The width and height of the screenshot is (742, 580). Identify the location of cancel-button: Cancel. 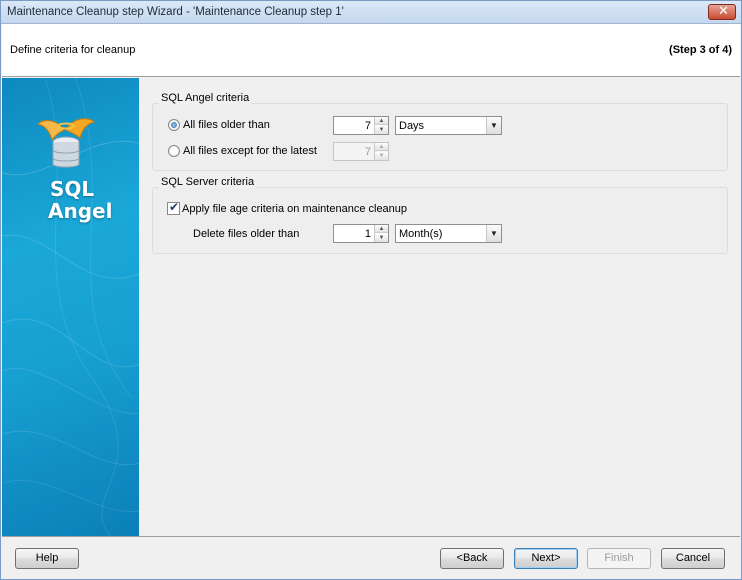
(693, 558).